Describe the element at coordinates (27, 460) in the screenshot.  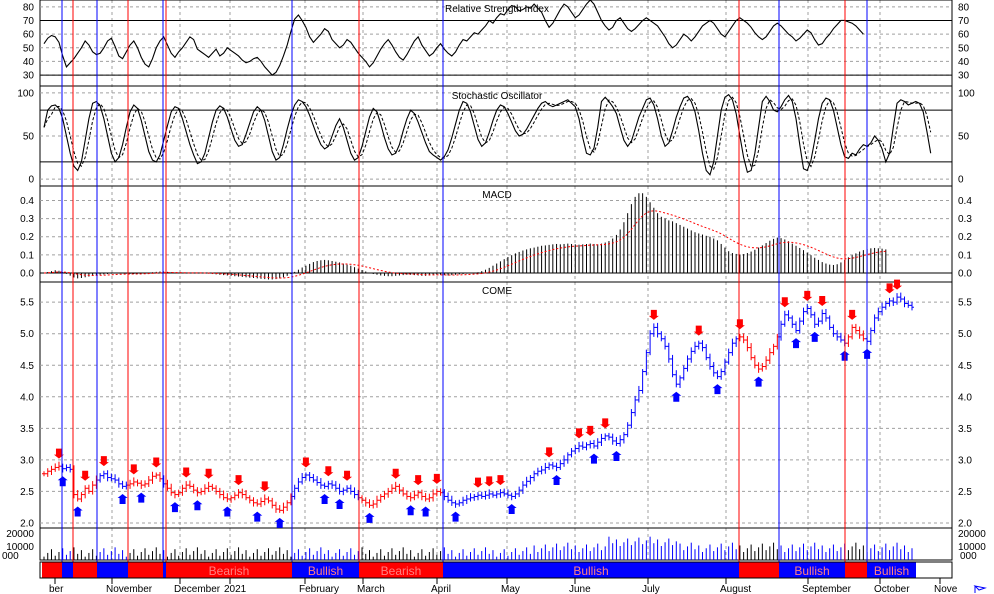
I see `y-tick-label-left-price: 3.0` at that location.